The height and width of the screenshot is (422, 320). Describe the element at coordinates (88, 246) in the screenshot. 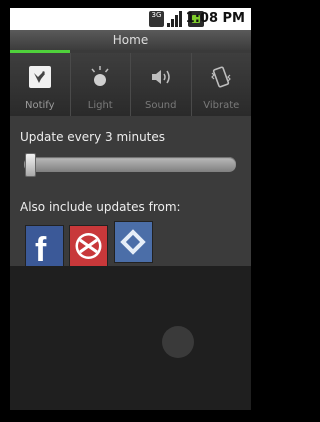

I see `mail-icon` at that location.